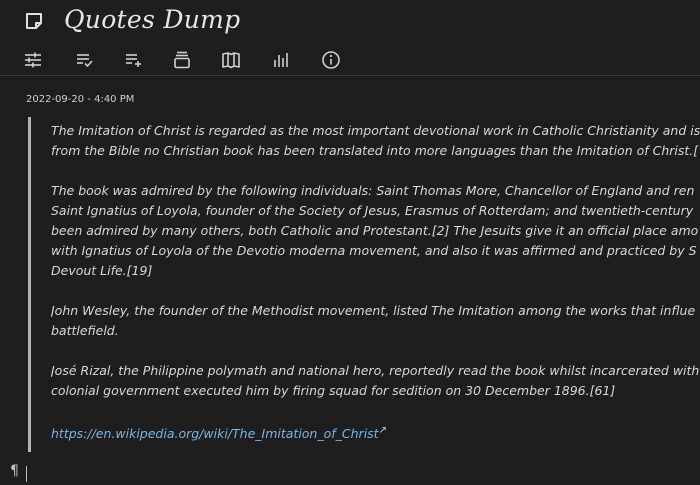  What do you see at coordinates (26, 474) in the screenshot?
I see `text-cursor` at bounding box center [26, 474].